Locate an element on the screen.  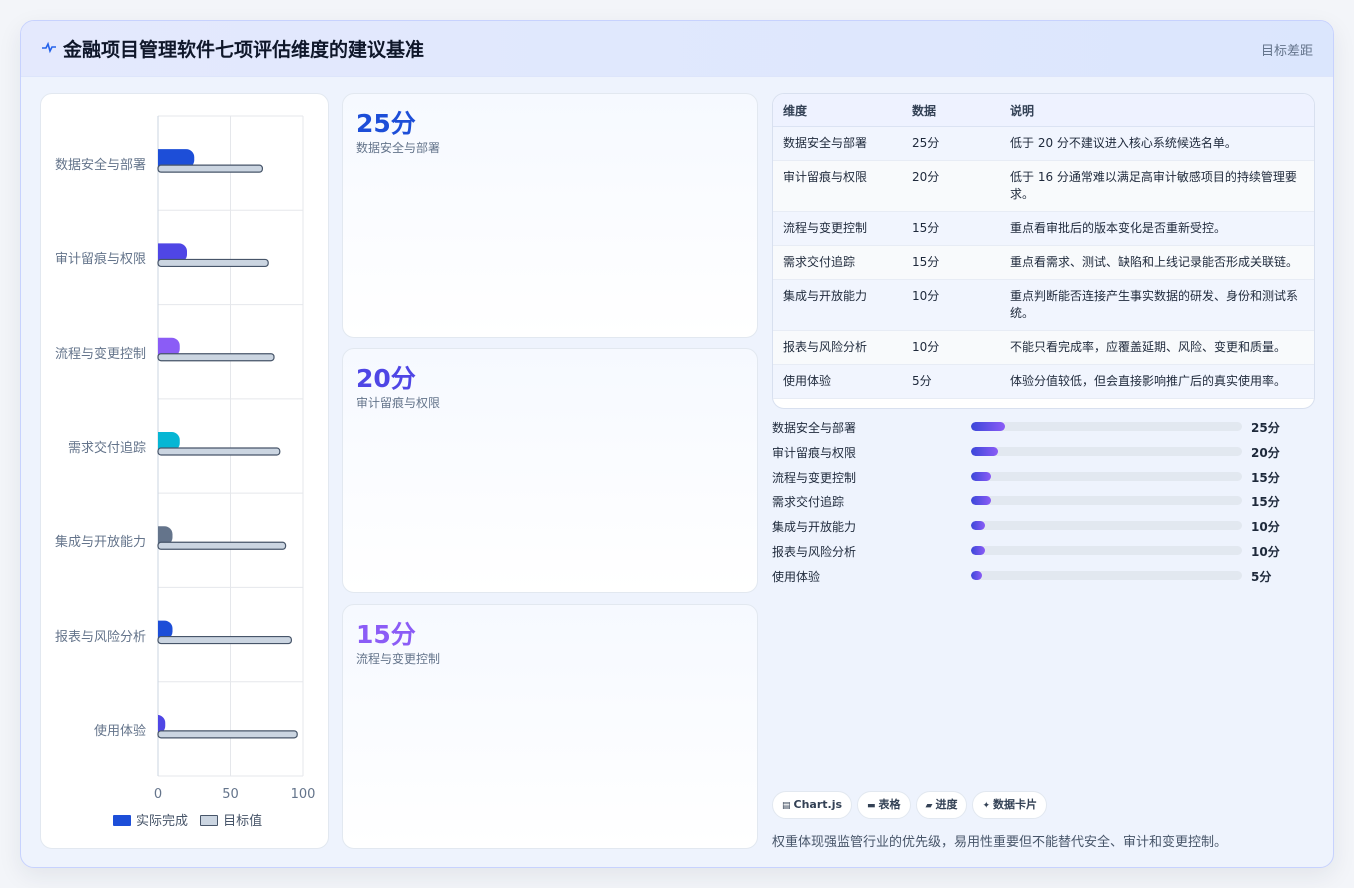
stat-card-value: 20分 is located at coordinates (386, 378).